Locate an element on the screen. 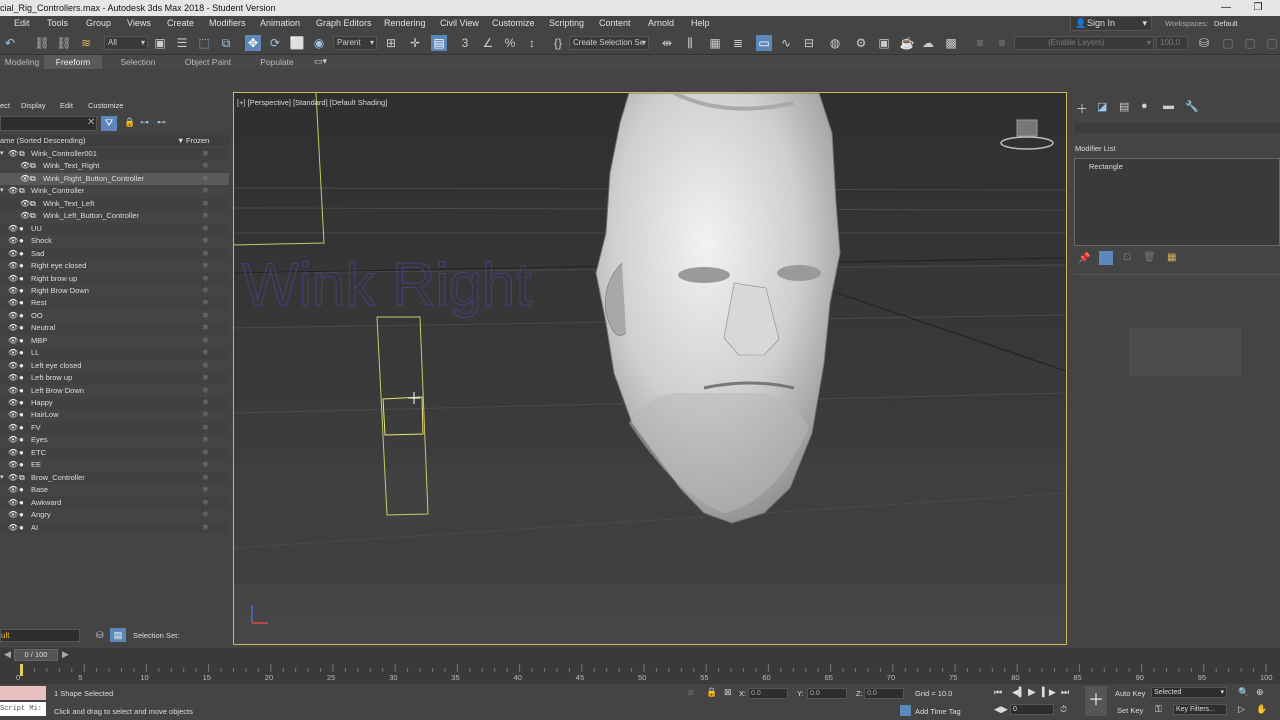  time-prev-icon: ◀ is located at coordinates (7, 654).